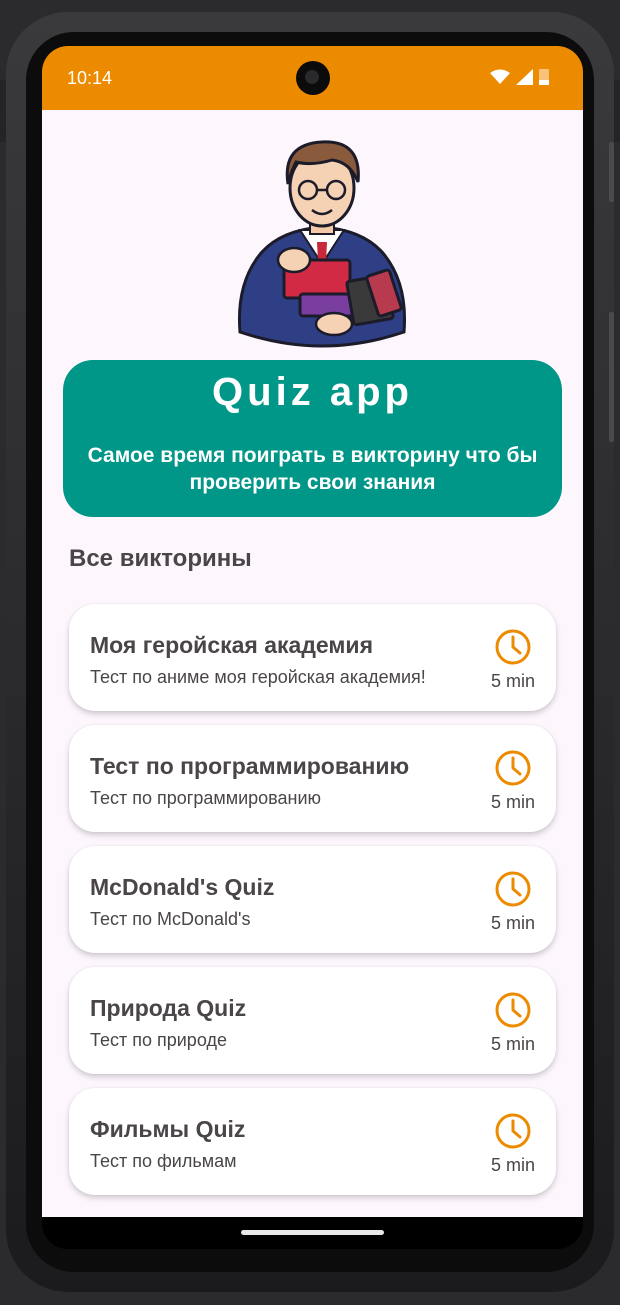 This screenshot has width=620, height=1305. Describe the element at coordinates (524, 76) in the screenshot. I see `signal-icon` at that location.